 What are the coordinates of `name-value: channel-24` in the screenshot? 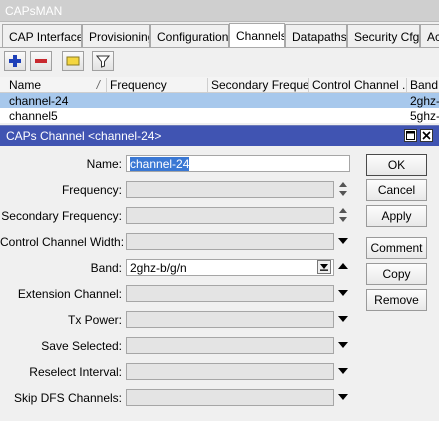 It's located at (160, 164).